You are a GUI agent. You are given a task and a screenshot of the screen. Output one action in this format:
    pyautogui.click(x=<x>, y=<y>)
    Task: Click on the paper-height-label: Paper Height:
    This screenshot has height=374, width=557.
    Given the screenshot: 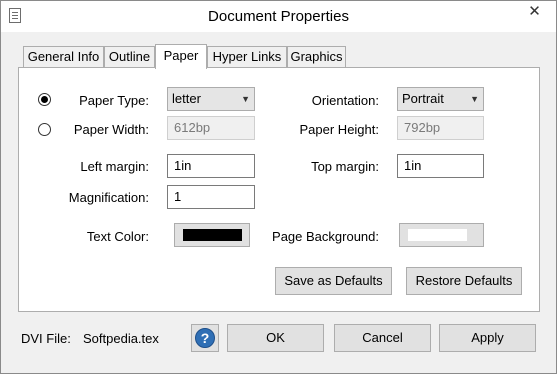 What is the action you would take?
    pyautogui.click(x=339, y=129)
    